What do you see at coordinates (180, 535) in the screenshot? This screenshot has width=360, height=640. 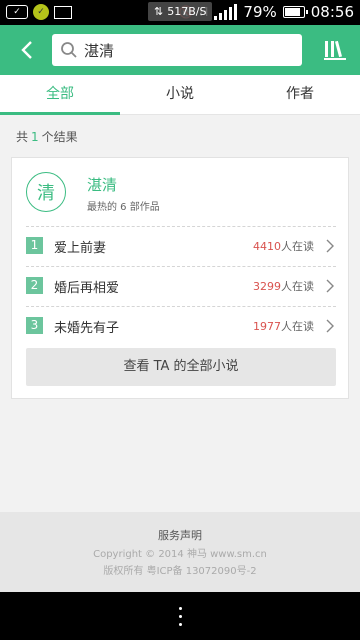 I see `service-statement-link: 服务声明` at bounding box center [180, 535].